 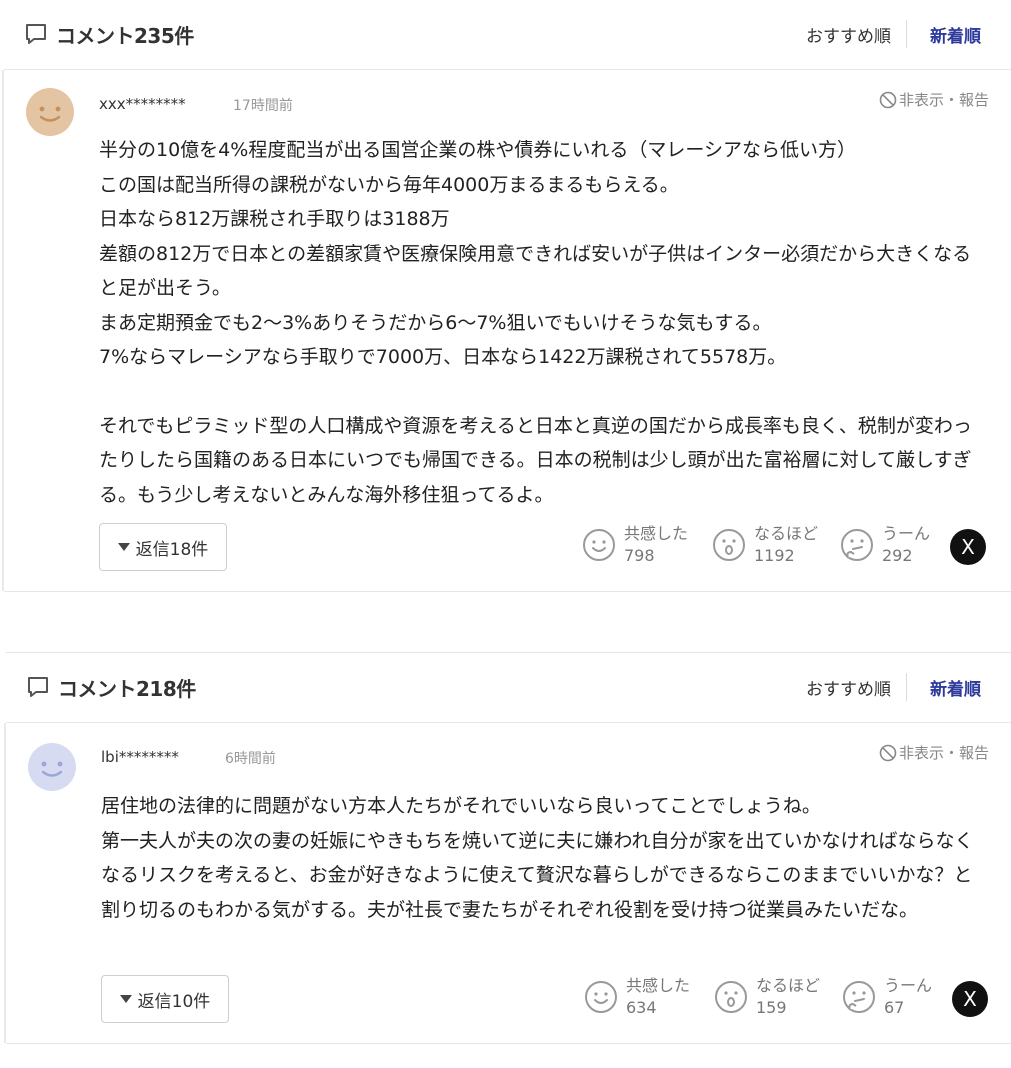 I want to click on comment-line: 居住地の法律的に問題がない方本人たちがそれでいいなら良いってことでしょうね。, so click(x=461, y=806).